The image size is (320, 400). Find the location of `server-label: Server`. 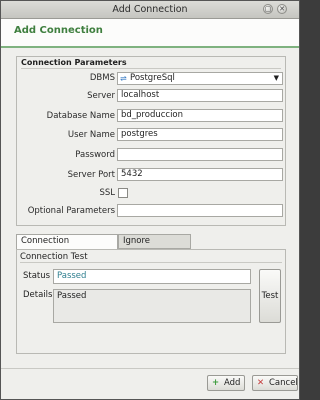

server-label: Server is located at coordinates (101, 96).